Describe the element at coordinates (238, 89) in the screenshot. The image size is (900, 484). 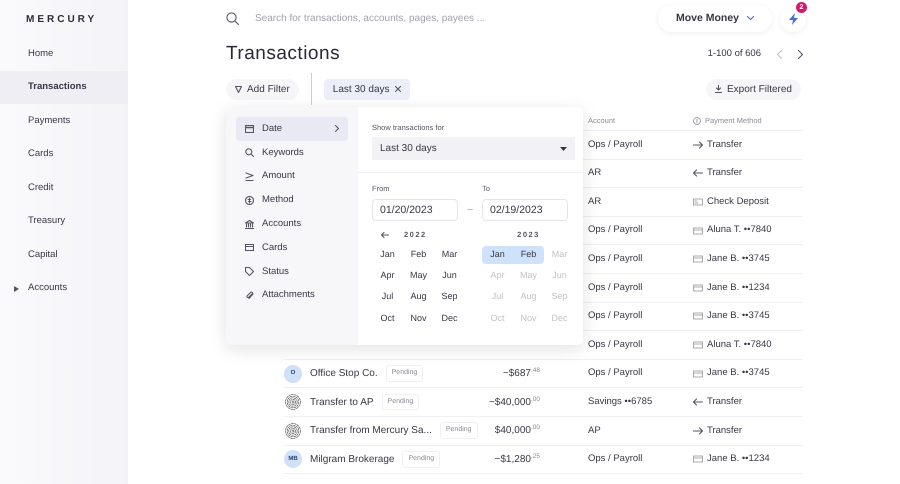
I see `filter-icon` at that location.